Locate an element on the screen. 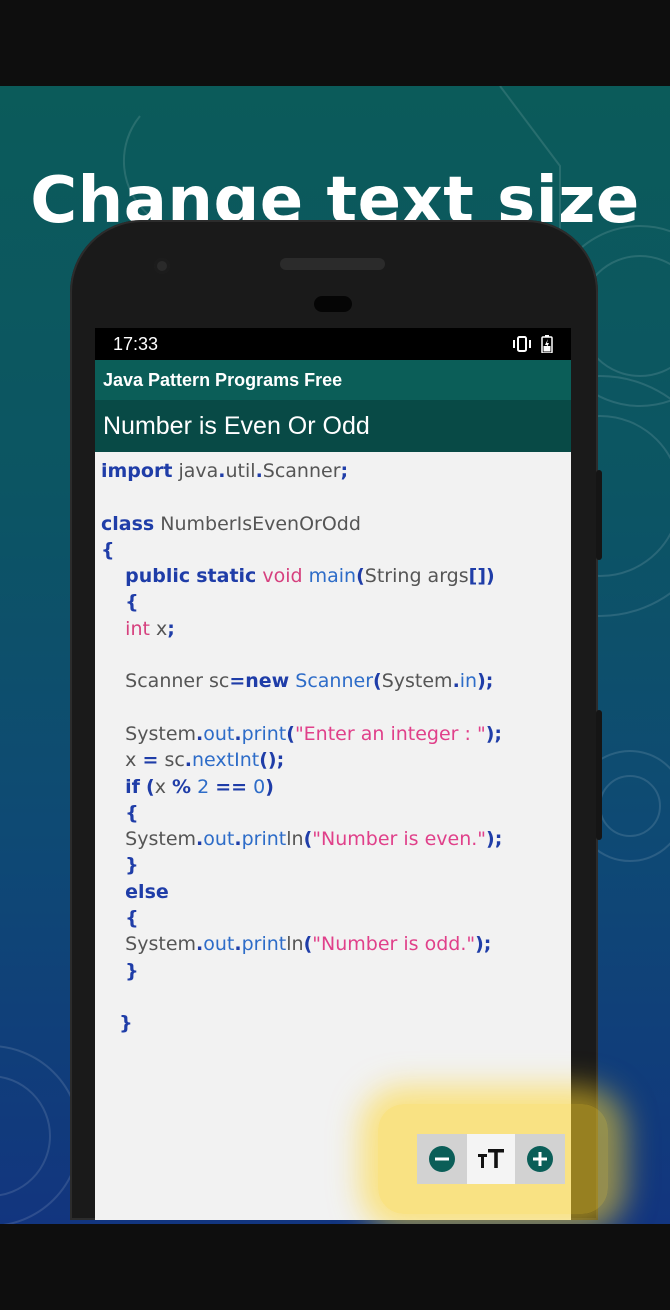  app-bar: Java Pattern Programs Free is located at coordinates (333, 380).